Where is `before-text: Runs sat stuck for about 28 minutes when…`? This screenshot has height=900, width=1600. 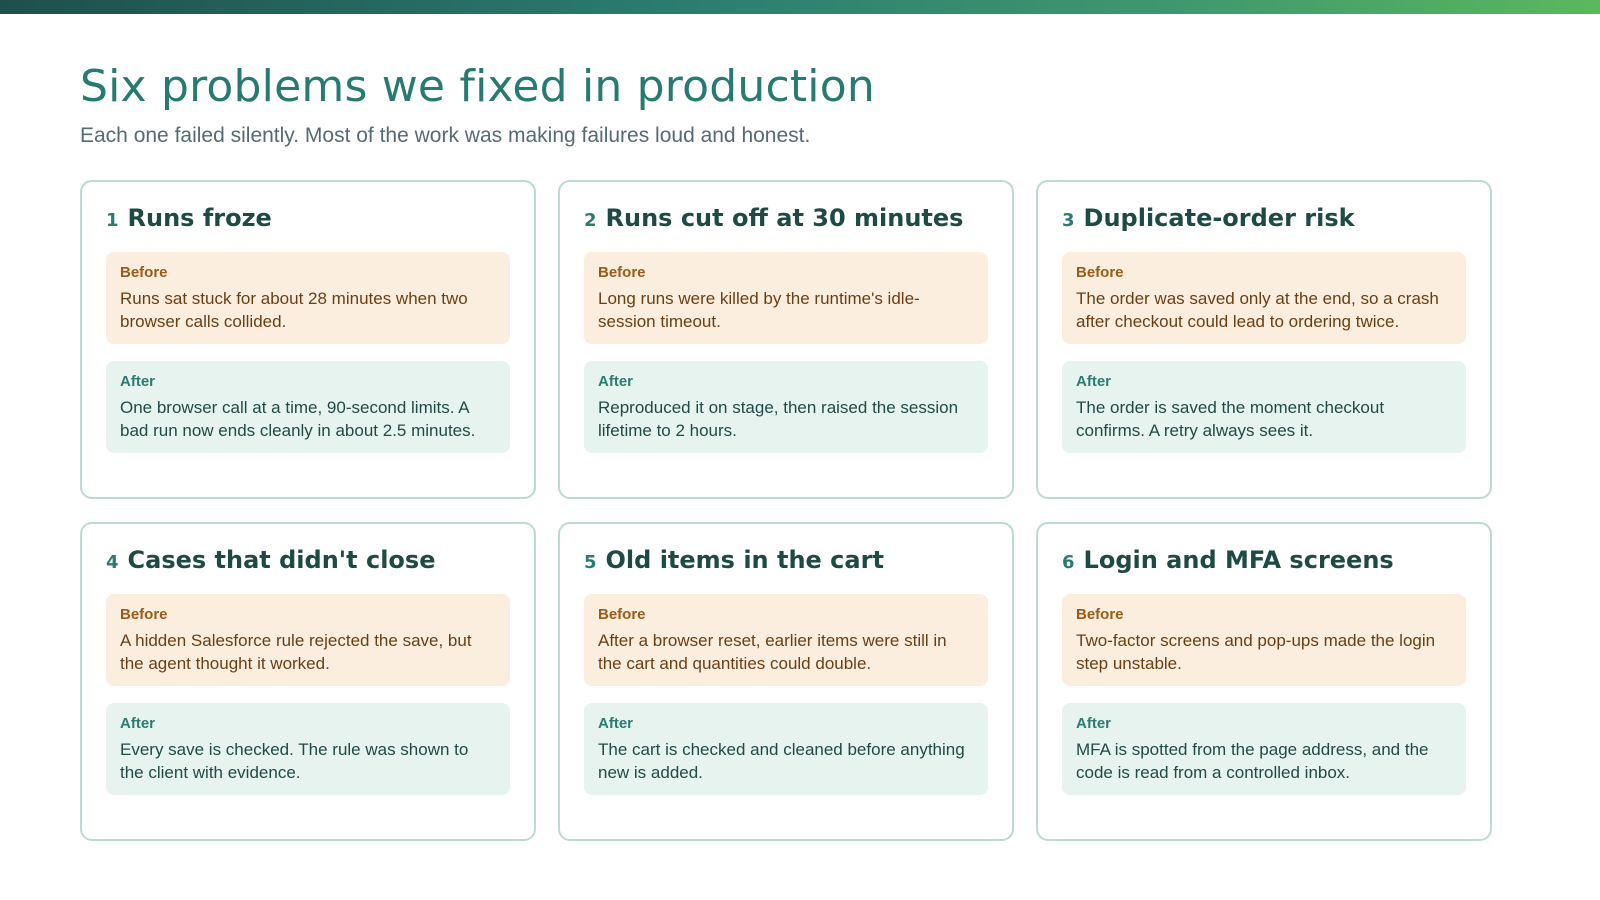
before-text: Runs sat stuck for about 28 minutes when… is located at coordinates (294, 310).